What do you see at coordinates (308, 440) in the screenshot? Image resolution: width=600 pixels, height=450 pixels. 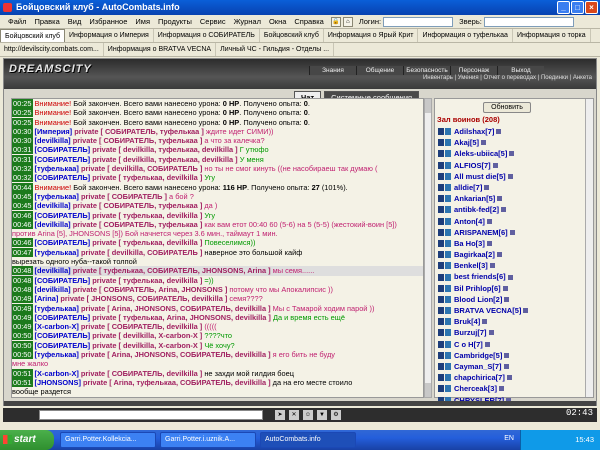 I see `taskbar-item-active: AutoCombats.info` at bounding box center [308, 440].